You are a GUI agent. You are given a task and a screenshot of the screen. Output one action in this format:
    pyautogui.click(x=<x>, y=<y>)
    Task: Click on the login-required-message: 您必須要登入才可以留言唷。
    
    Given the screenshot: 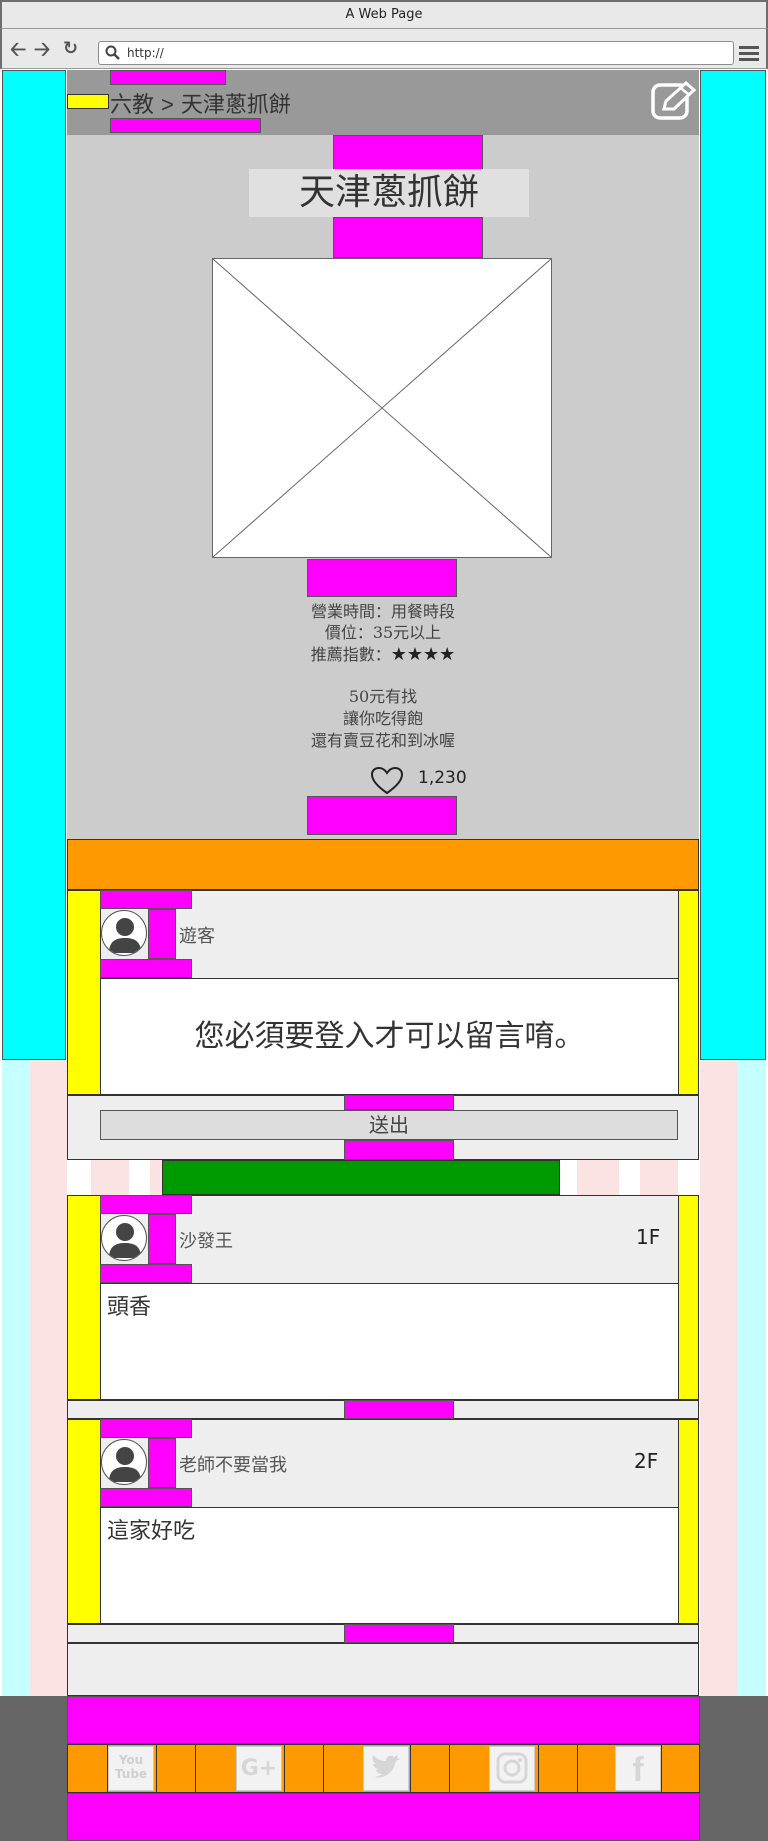 What is the action you would take?
    pyautogui.click(x=389, y=1036)
    